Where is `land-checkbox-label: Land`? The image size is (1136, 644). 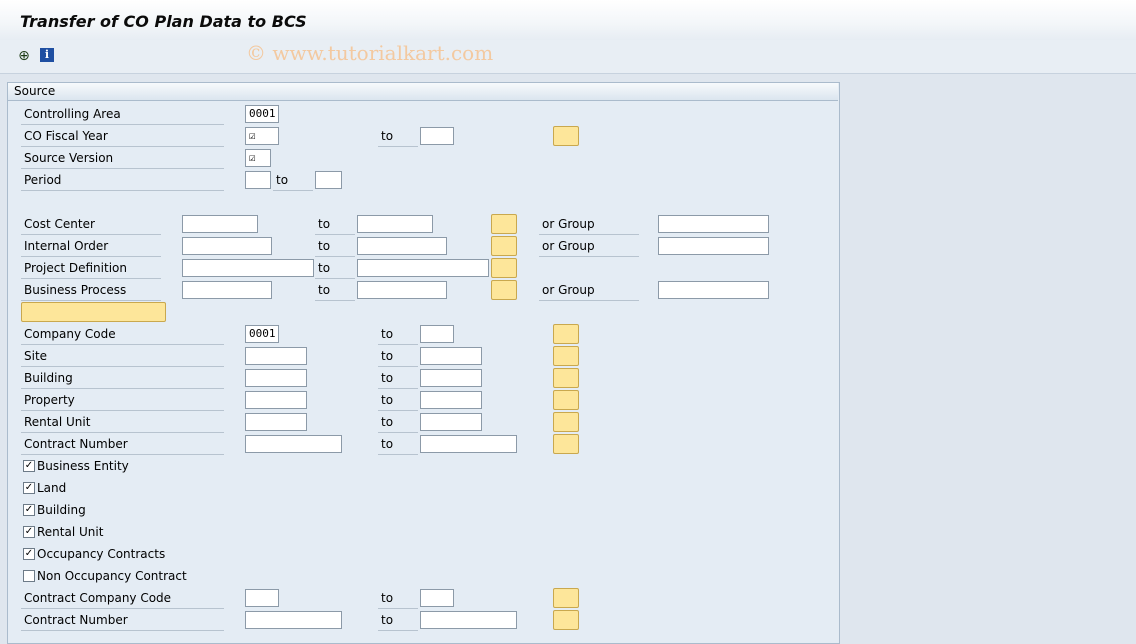
land-checkbox-label: Land is located at coordinates (52, 488).